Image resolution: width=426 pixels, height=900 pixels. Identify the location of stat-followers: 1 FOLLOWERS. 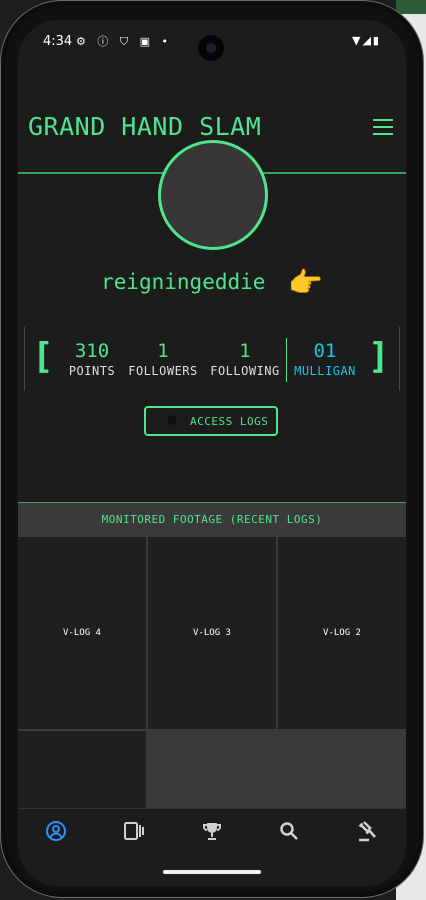
(163, 359).